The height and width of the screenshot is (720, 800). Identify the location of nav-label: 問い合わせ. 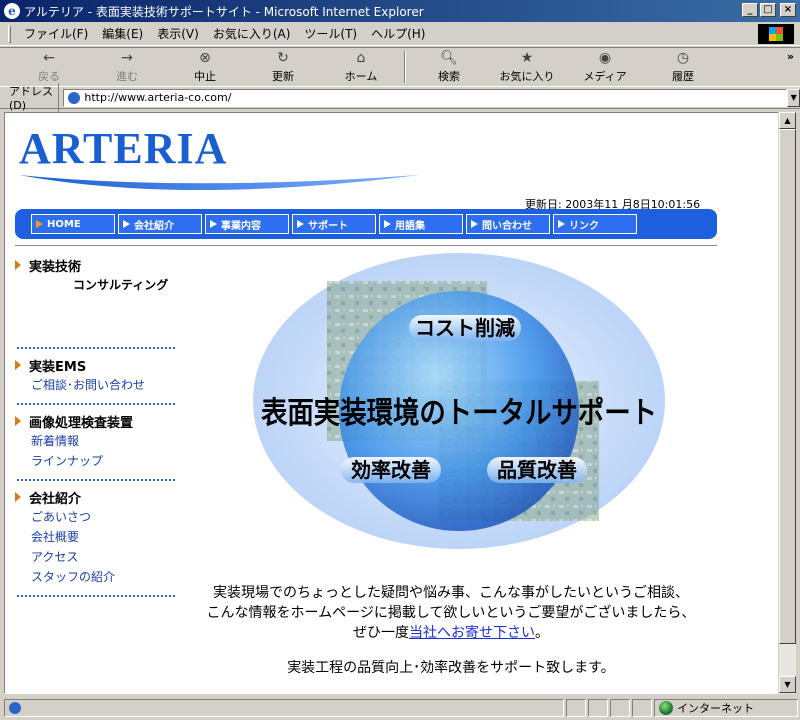
(507, 226).